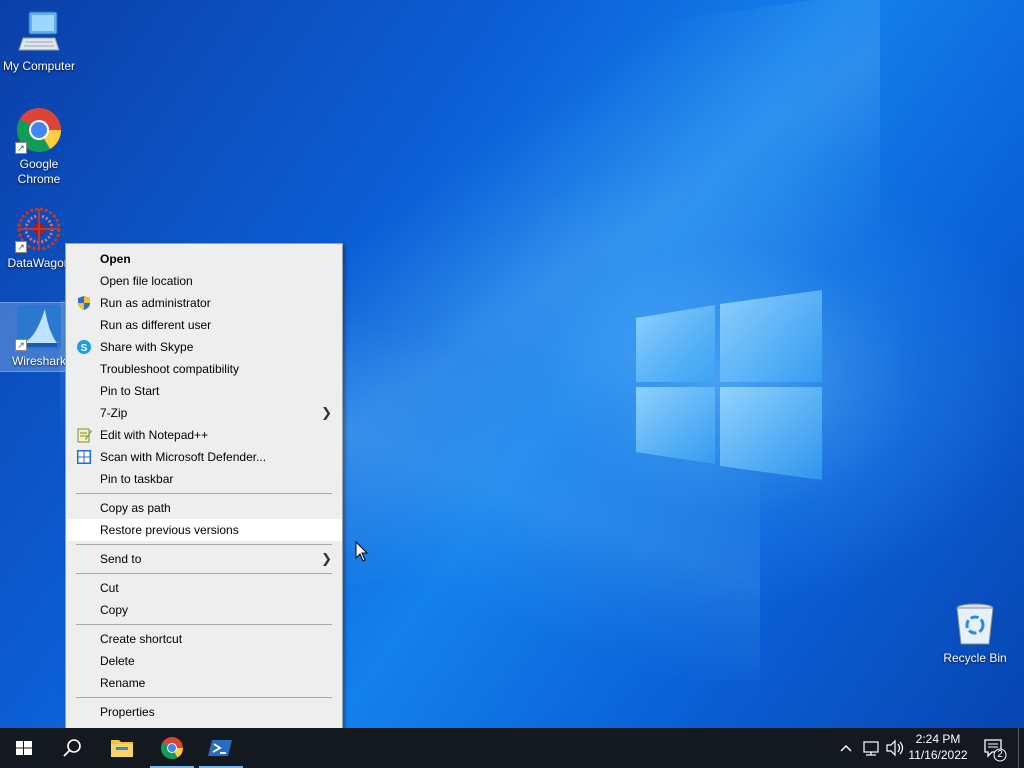 This screenshot has width=1024, height=768. What do you see at coordinates (39, 130) in the screenshot?
I see `chrome-icon: ↗` at bounding box center [39, 130].